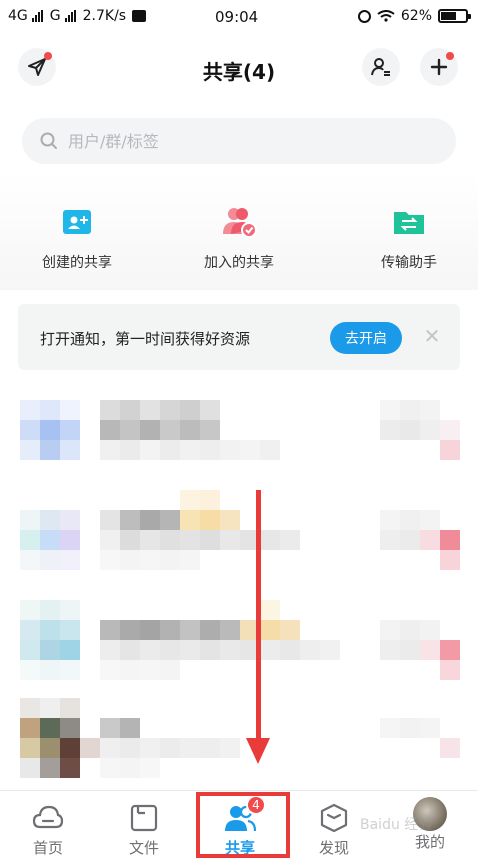 The image size is (478, 860). I want to click on status-left: 4G G 2.7K/s, so click(77, 16).